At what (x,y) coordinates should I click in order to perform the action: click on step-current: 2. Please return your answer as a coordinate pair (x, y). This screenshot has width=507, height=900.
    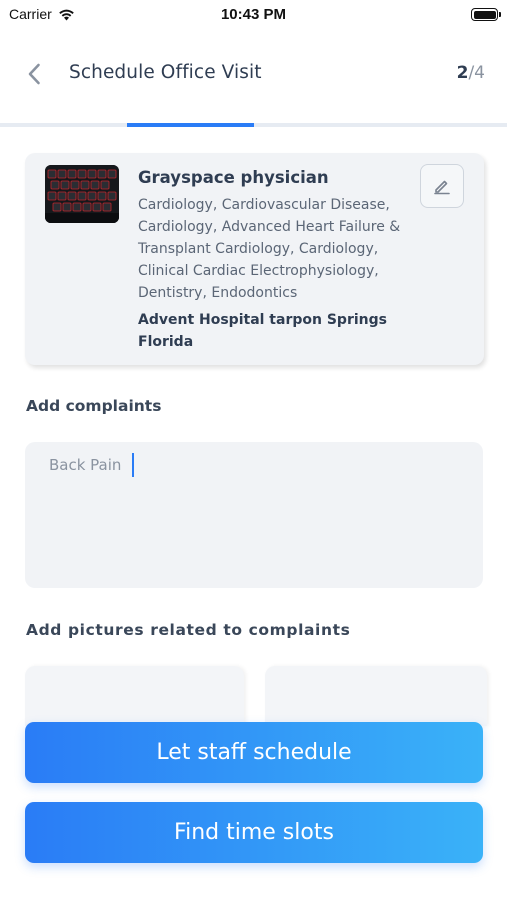
    Looking at the image, I should click on (462, 73).